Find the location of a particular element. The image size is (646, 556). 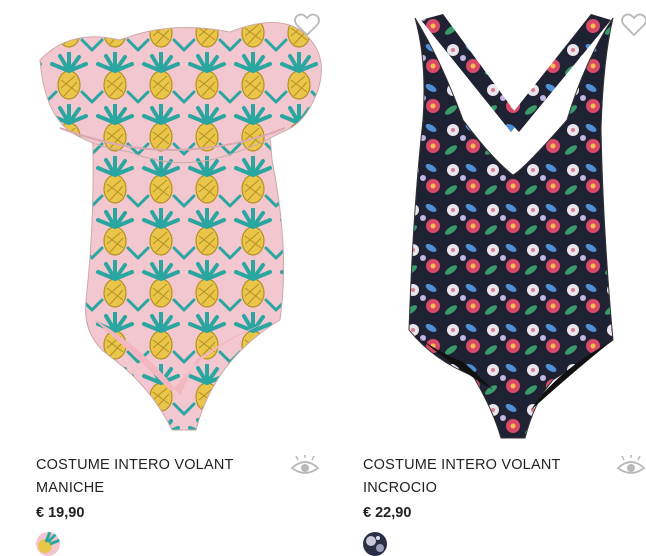

product-title: COSTUME INTERO VOLANT INCROCIO is located at coordinates (478, 477).